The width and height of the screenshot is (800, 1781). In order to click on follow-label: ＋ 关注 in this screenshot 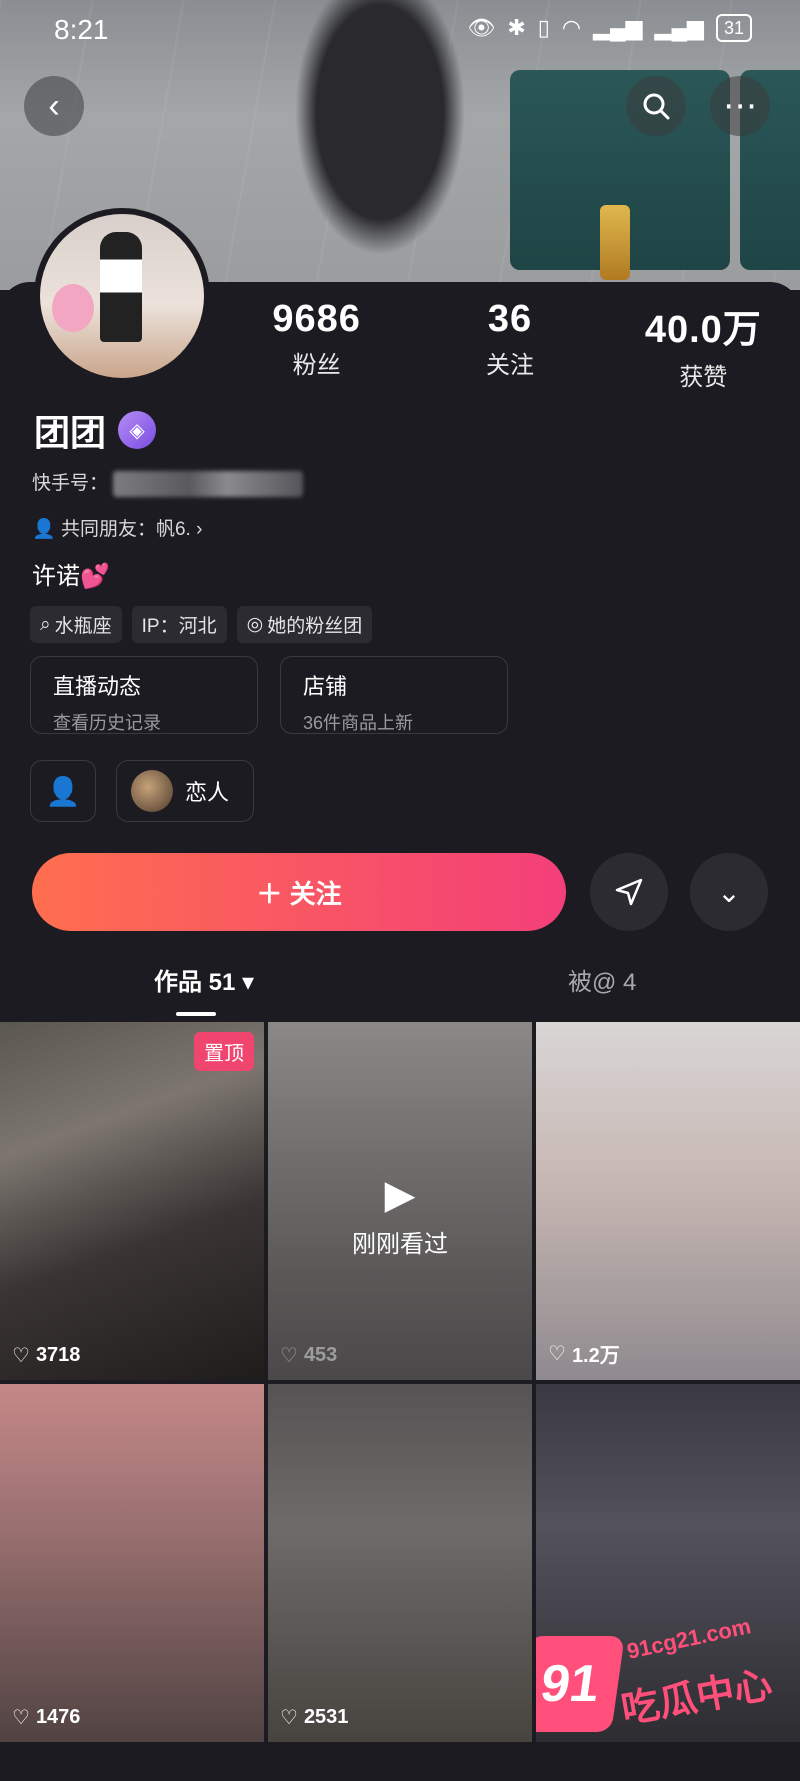, I will do `click(299, 893)`.